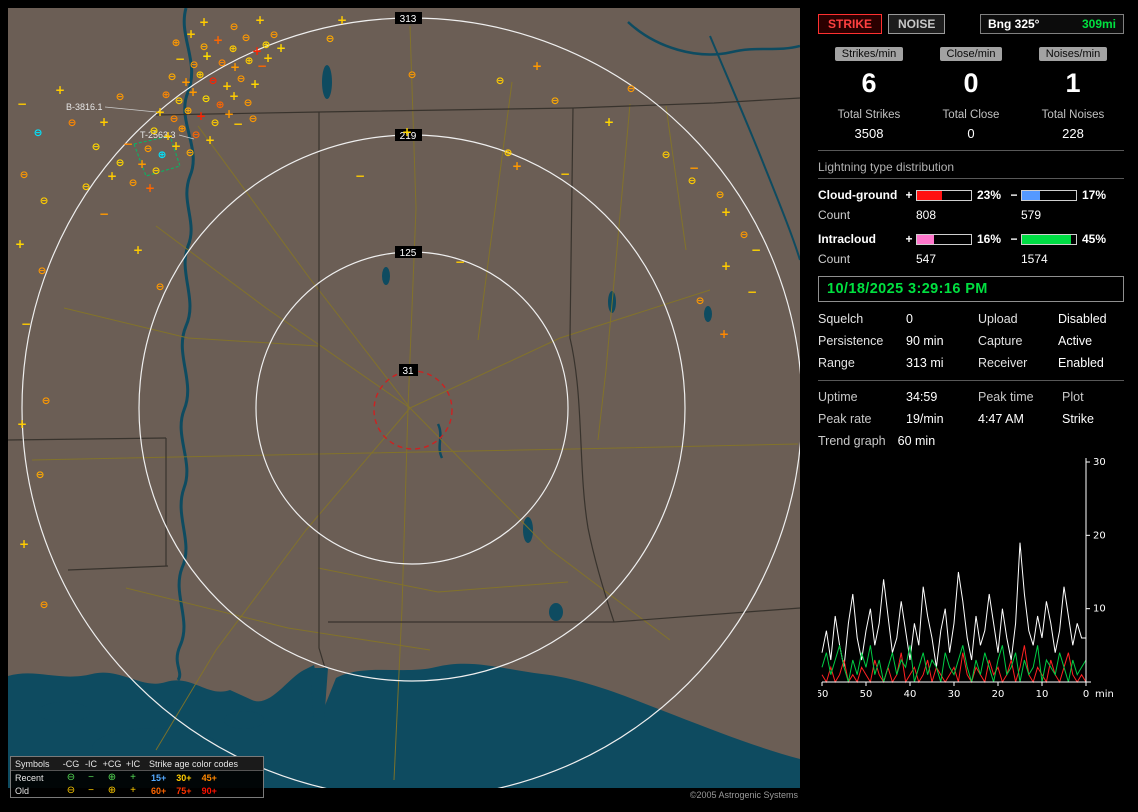 The height and width of the screenshot is (812, 1138). I want to click on total-strikes-label: Total Strikes, so click(869, 115).